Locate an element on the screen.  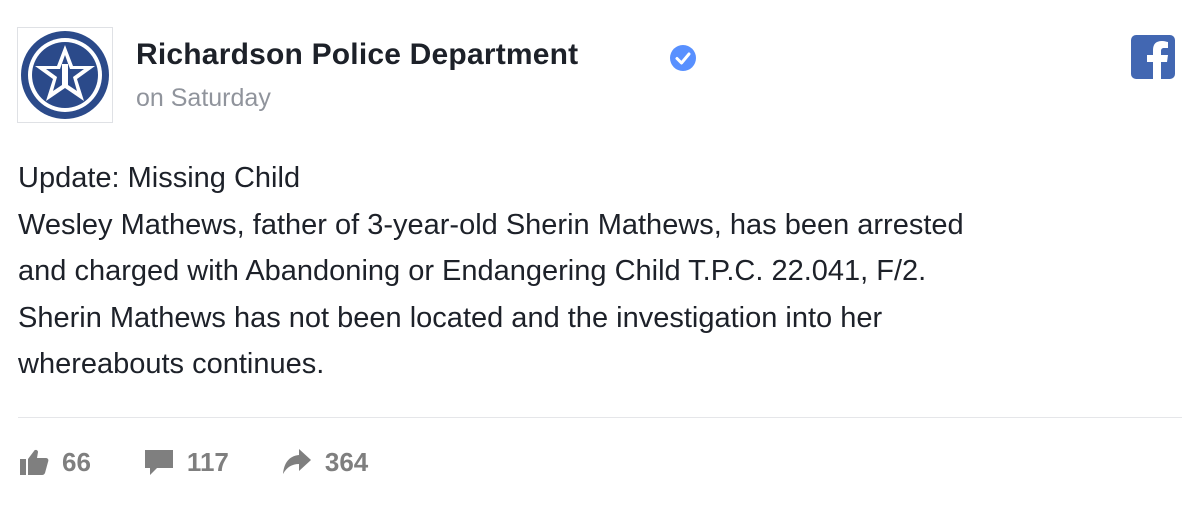
comment-button: 117 is located at coordinates (186, 462).